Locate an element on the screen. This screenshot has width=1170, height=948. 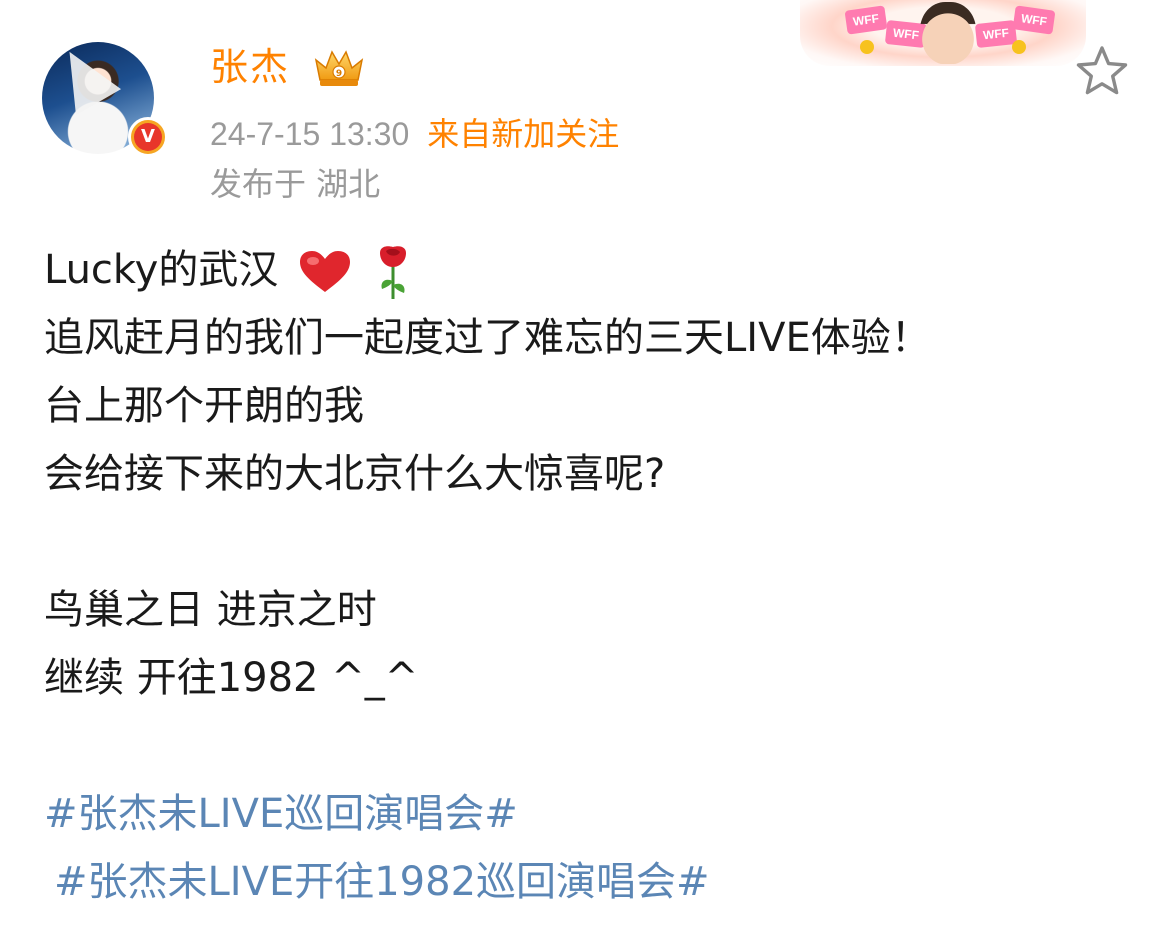
verified-v-icon: V is located at coordinates (148, 137).